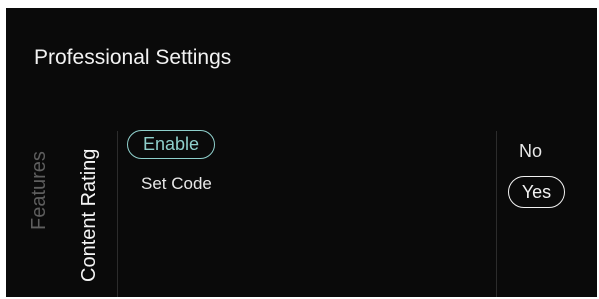 The width and height of the screenshot is (599, 299). Describe the element at coordinates (171, 144) in the screenshot. I see `menu-item-enable: Enable` at that location.